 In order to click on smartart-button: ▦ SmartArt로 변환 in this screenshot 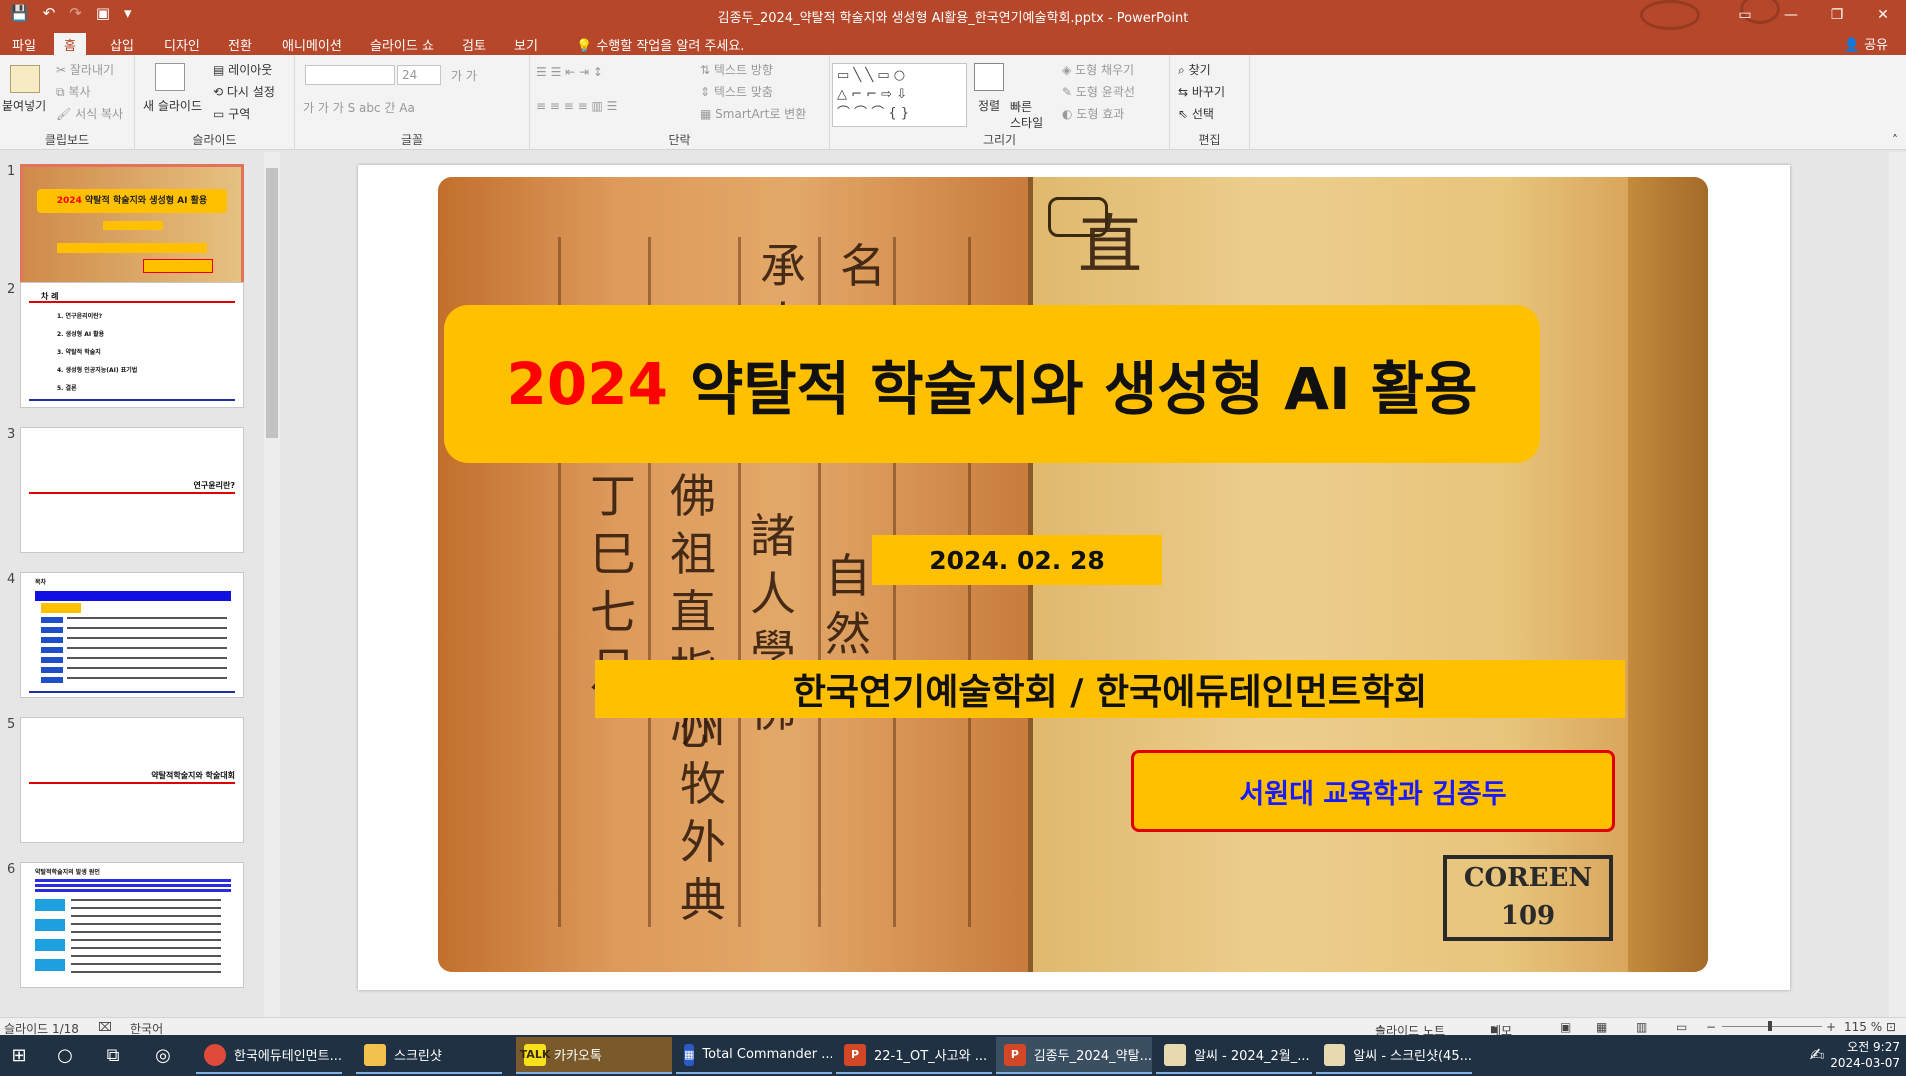, I will do `click(753, 113)`.